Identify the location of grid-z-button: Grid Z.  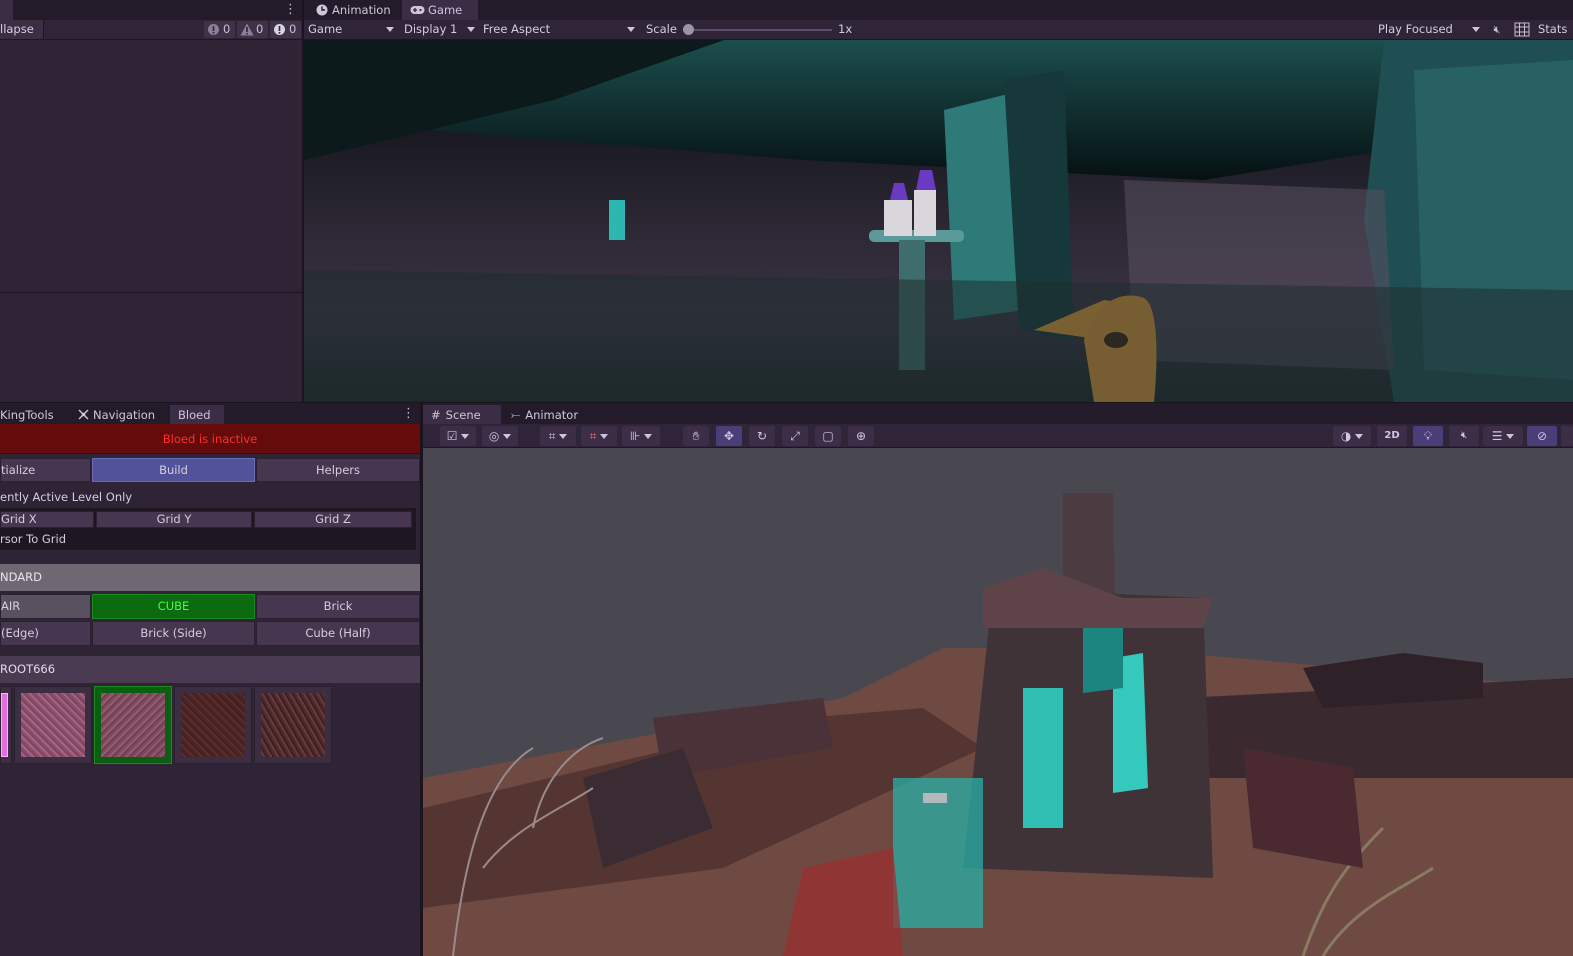
(333, 519).